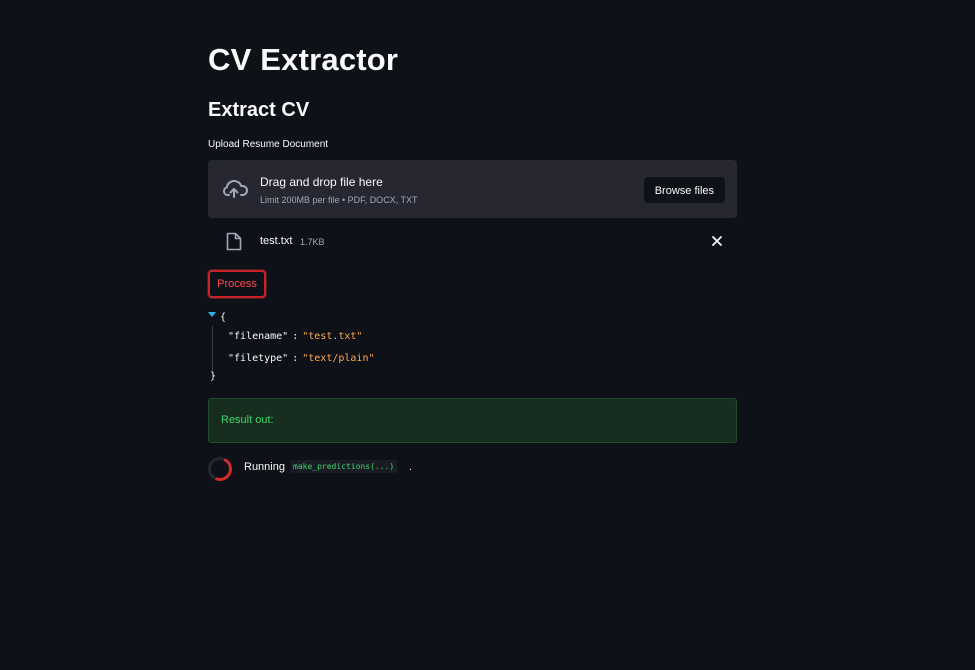 The width and height of the screenshot is (975, 670). What do you see at coordinates (303, 59) in the screenshot?
I see `app-title: CV Extractor` at bounding box center [303, 59].